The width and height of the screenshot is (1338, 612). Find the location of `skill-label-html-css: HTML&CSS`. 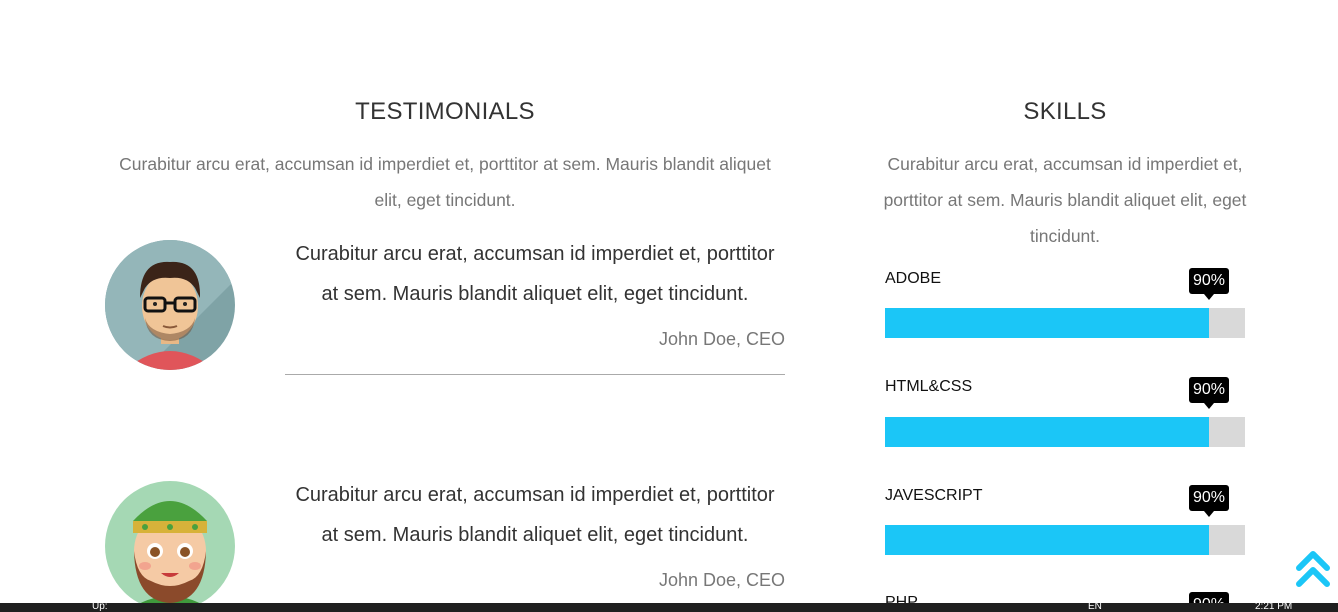

skill-label-html-css: HTML&CSS is located at coordinates (929, 386).